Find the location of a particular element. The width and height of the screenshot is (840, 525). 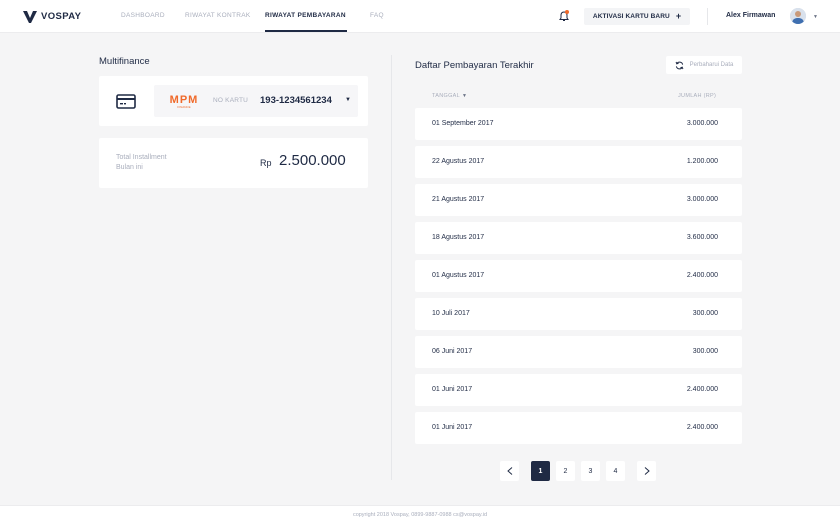

installment-amount: 2.500.000 is located at coordinates (312, 160).